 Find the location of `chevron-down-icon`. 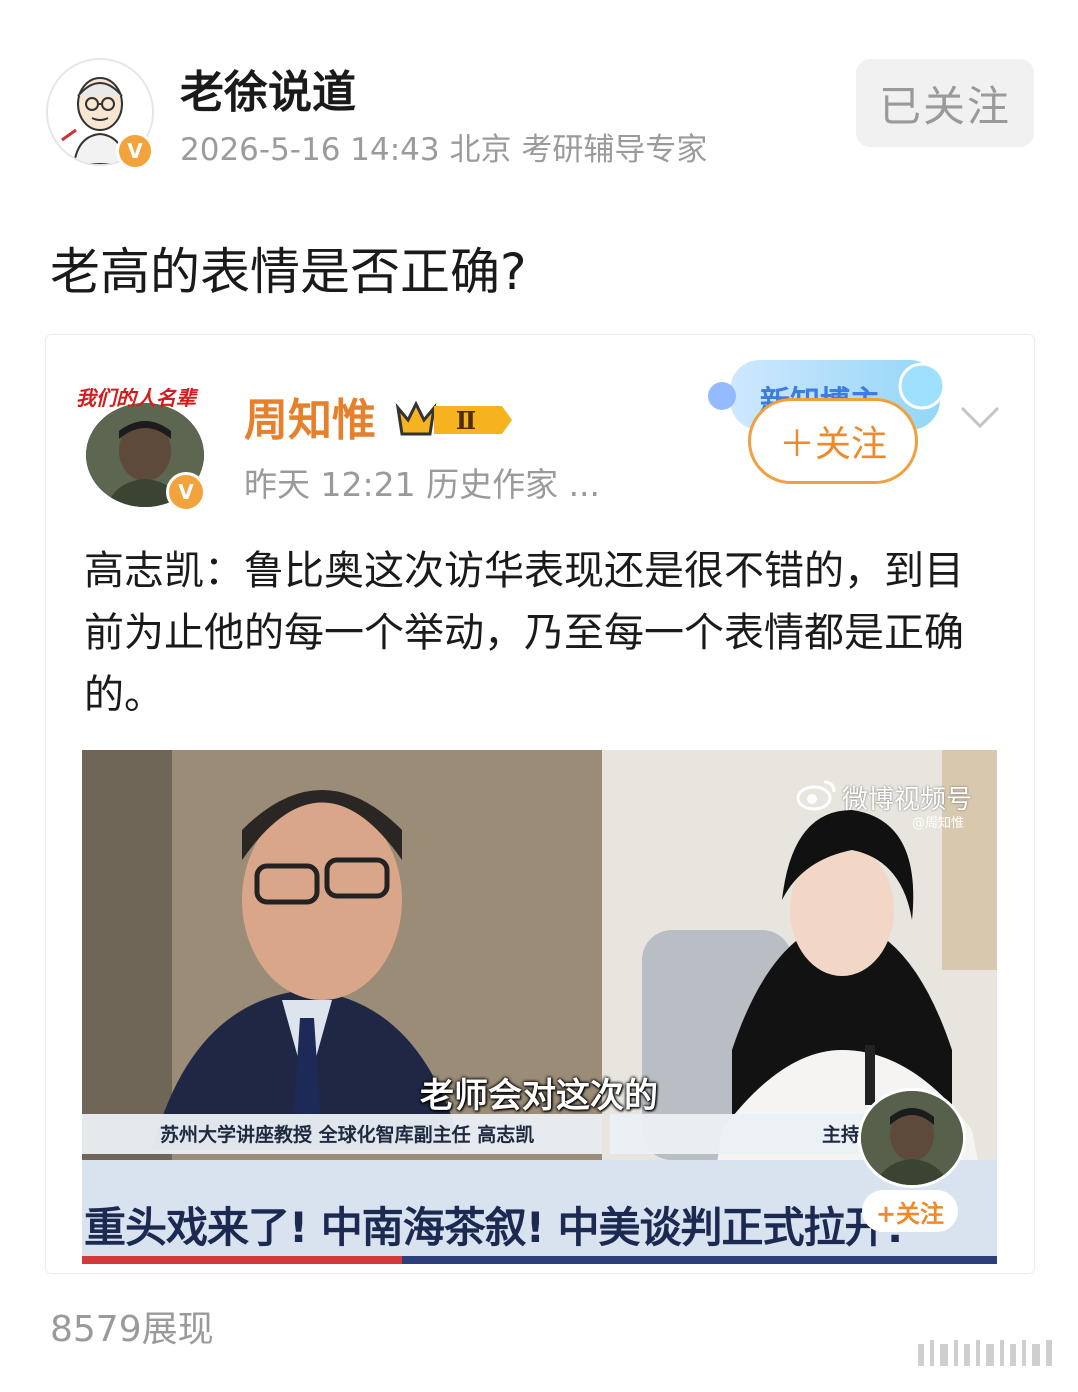

chevron-down-icon is located at coordinates (980, 418).